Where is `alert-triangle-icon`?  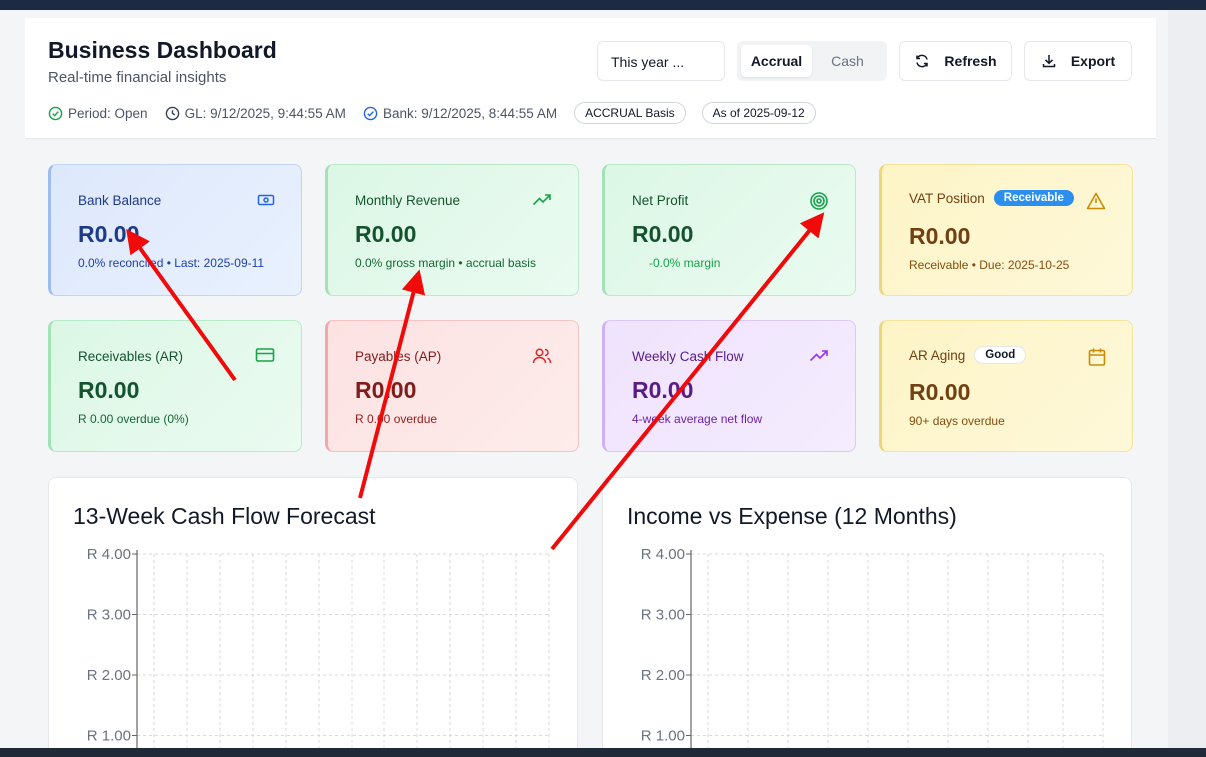 alert-triangle-icon is located at coordinates (1096, 201).